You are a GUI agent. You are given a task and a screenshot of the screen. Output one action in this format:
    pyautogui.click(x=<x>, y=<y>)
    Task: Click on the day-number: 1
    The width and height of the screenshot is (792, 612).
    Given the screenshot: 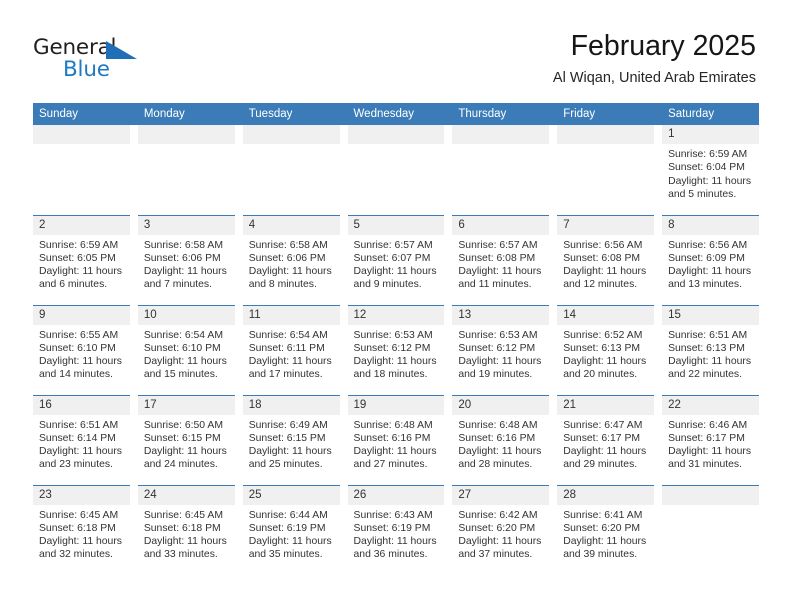 What is the action you would take?
    pyautogui.click(x=710, y=134)
    